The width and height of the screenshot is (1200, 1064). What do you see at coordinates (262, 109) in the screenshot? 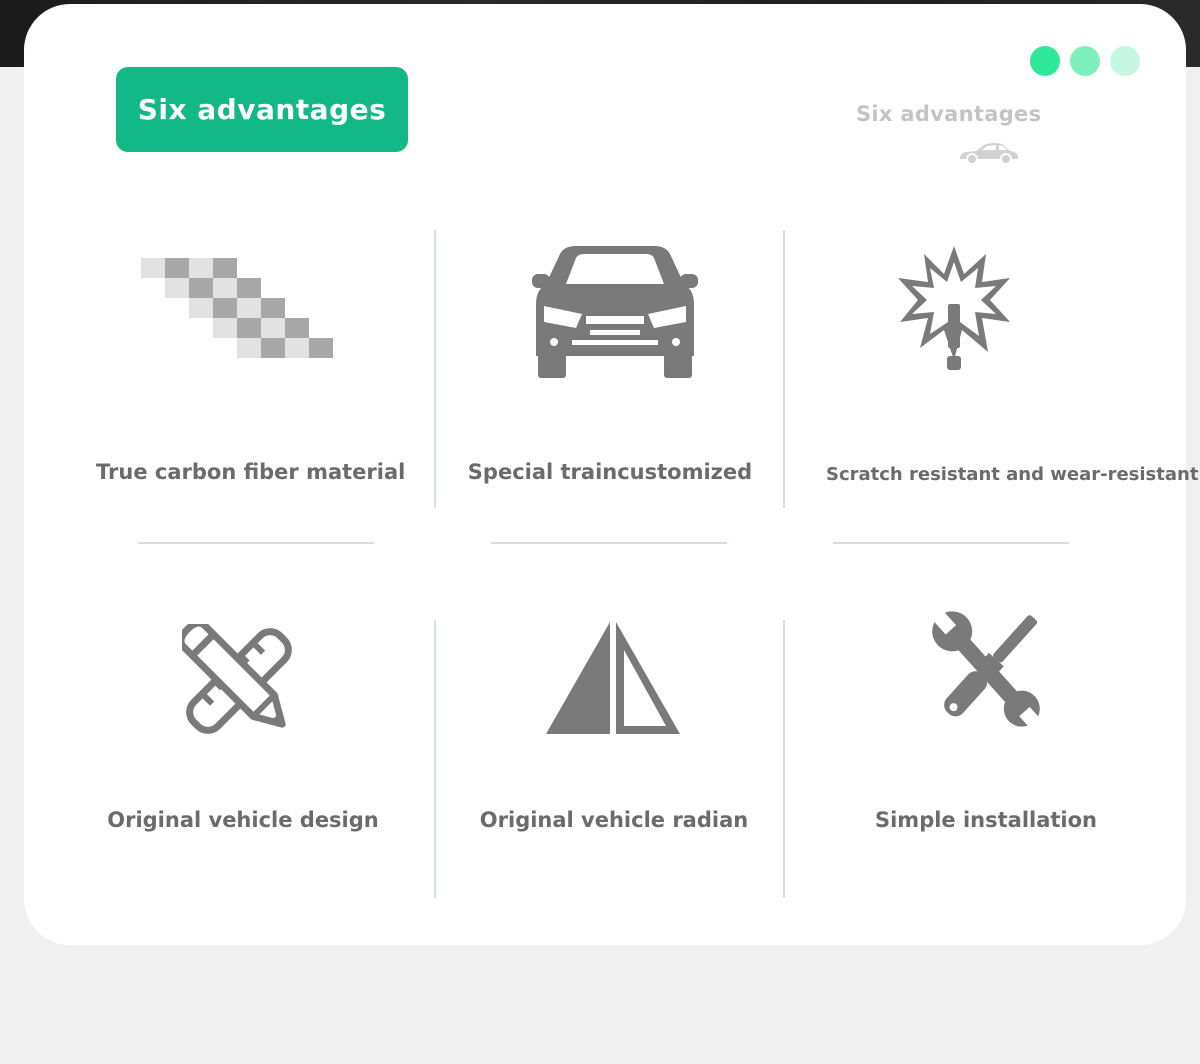
I see `section-title-badge: Six advantages` at bounding box center [262, 109].